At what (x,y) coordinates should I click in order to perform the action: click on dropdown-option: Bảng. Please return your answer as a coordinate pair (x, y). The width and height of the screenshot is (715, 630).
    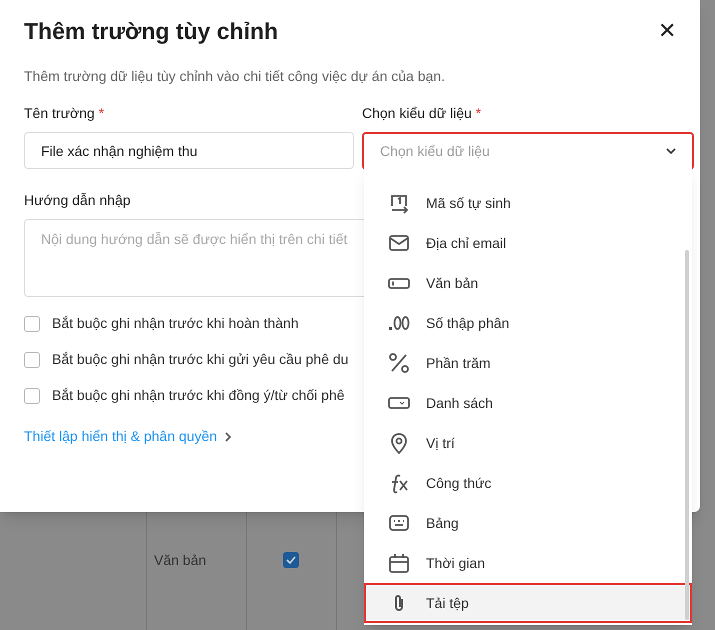
    Looking at the image, I should click on (528, 523).